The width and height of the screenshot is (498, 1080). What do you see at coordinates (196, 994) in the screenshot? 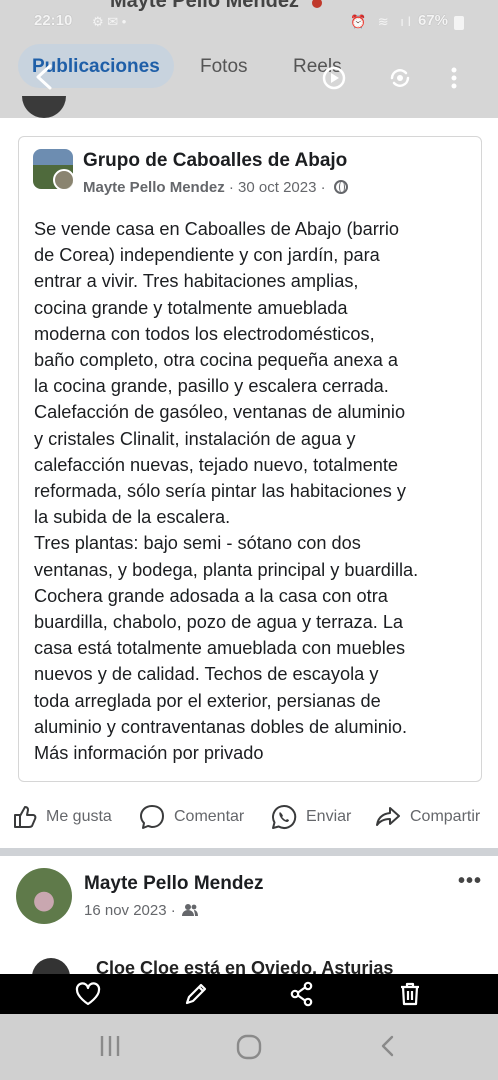
I see `edit-pencil-icon` at bounding box center [196, 994].